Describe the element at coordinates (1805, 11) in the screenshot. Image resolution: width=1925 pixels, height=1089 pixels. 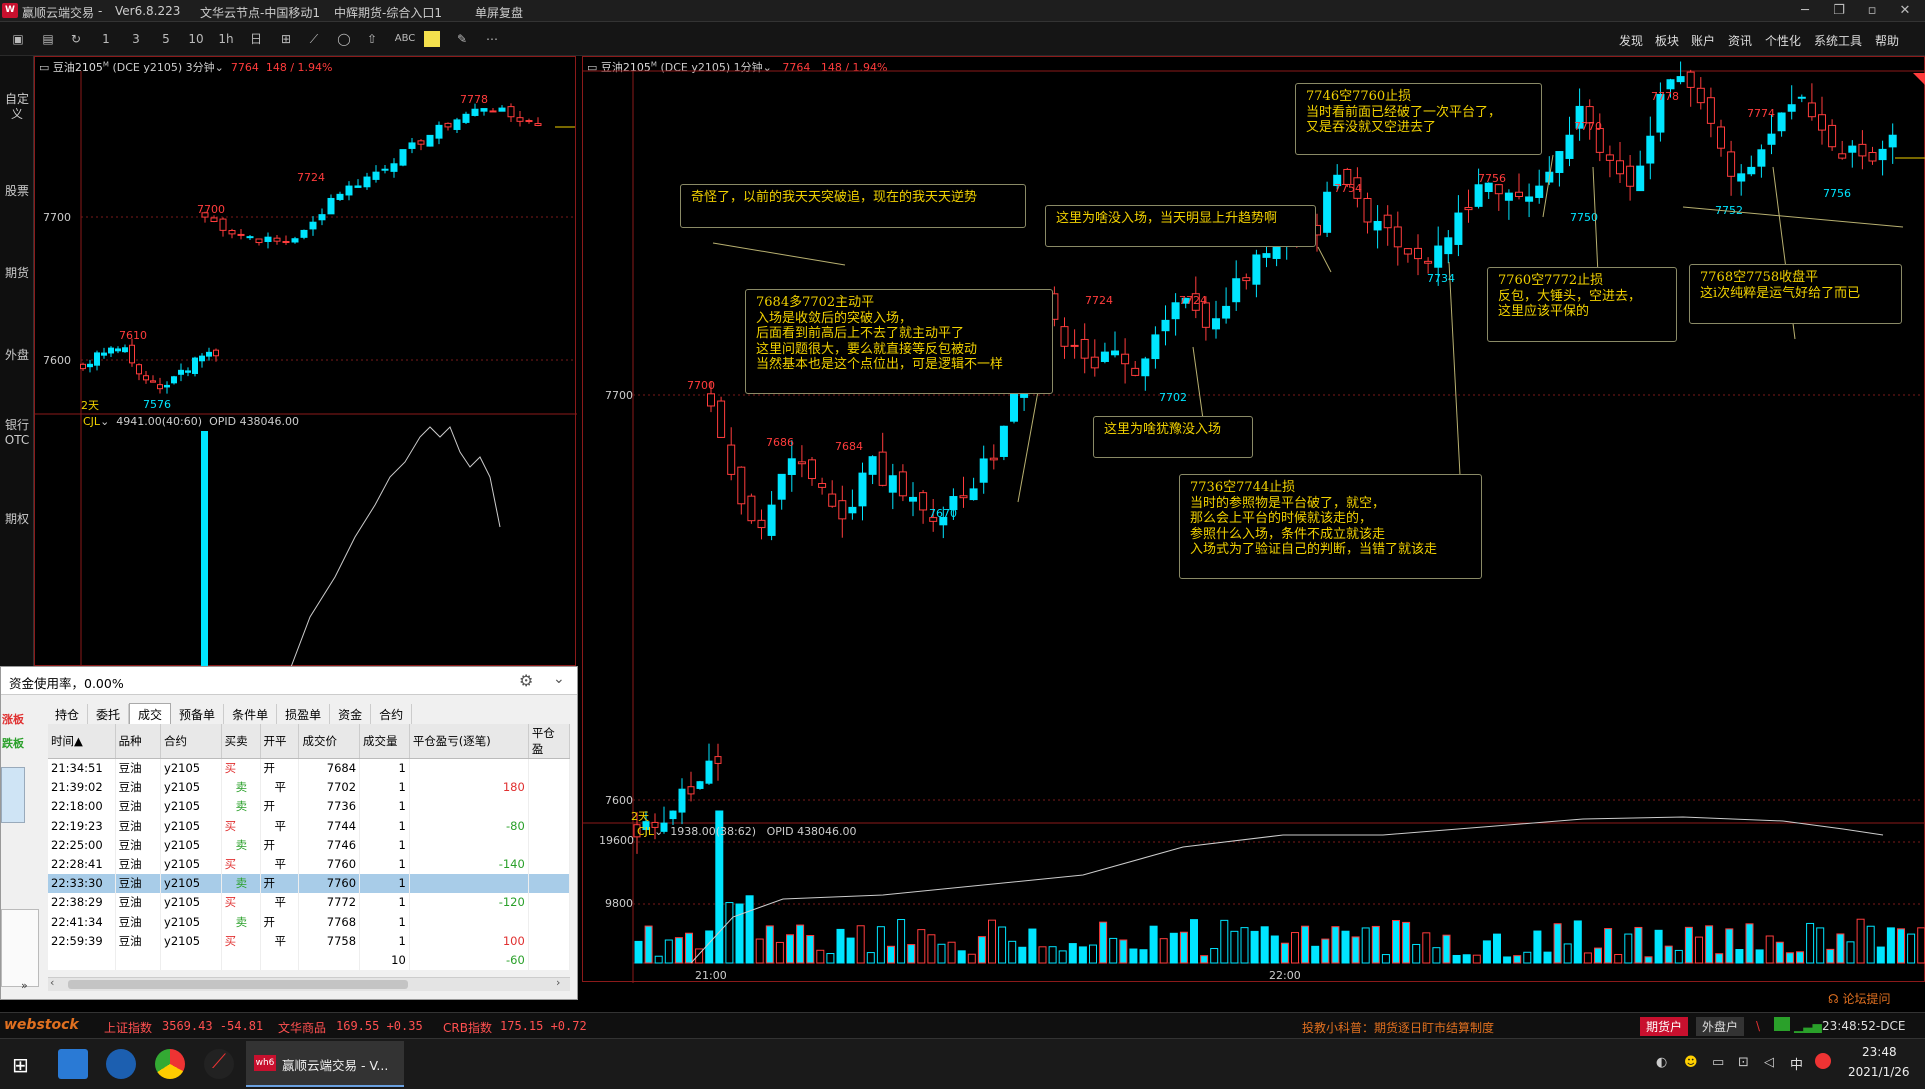
I see `minimize-icon: ─` at that location.